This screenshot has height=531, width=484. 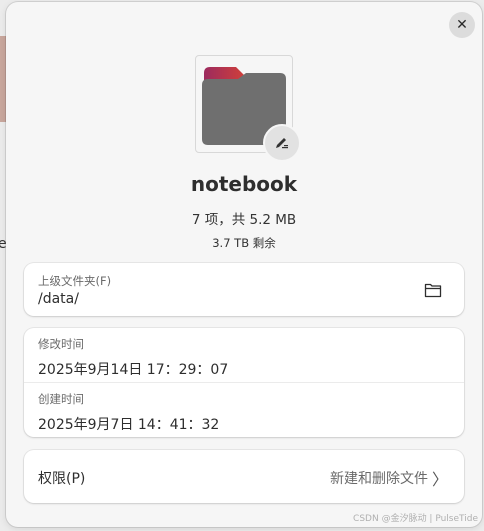 I want to click on parent-folder-row: 上级文件夹(F) /data/, so click(x=244, y=289).